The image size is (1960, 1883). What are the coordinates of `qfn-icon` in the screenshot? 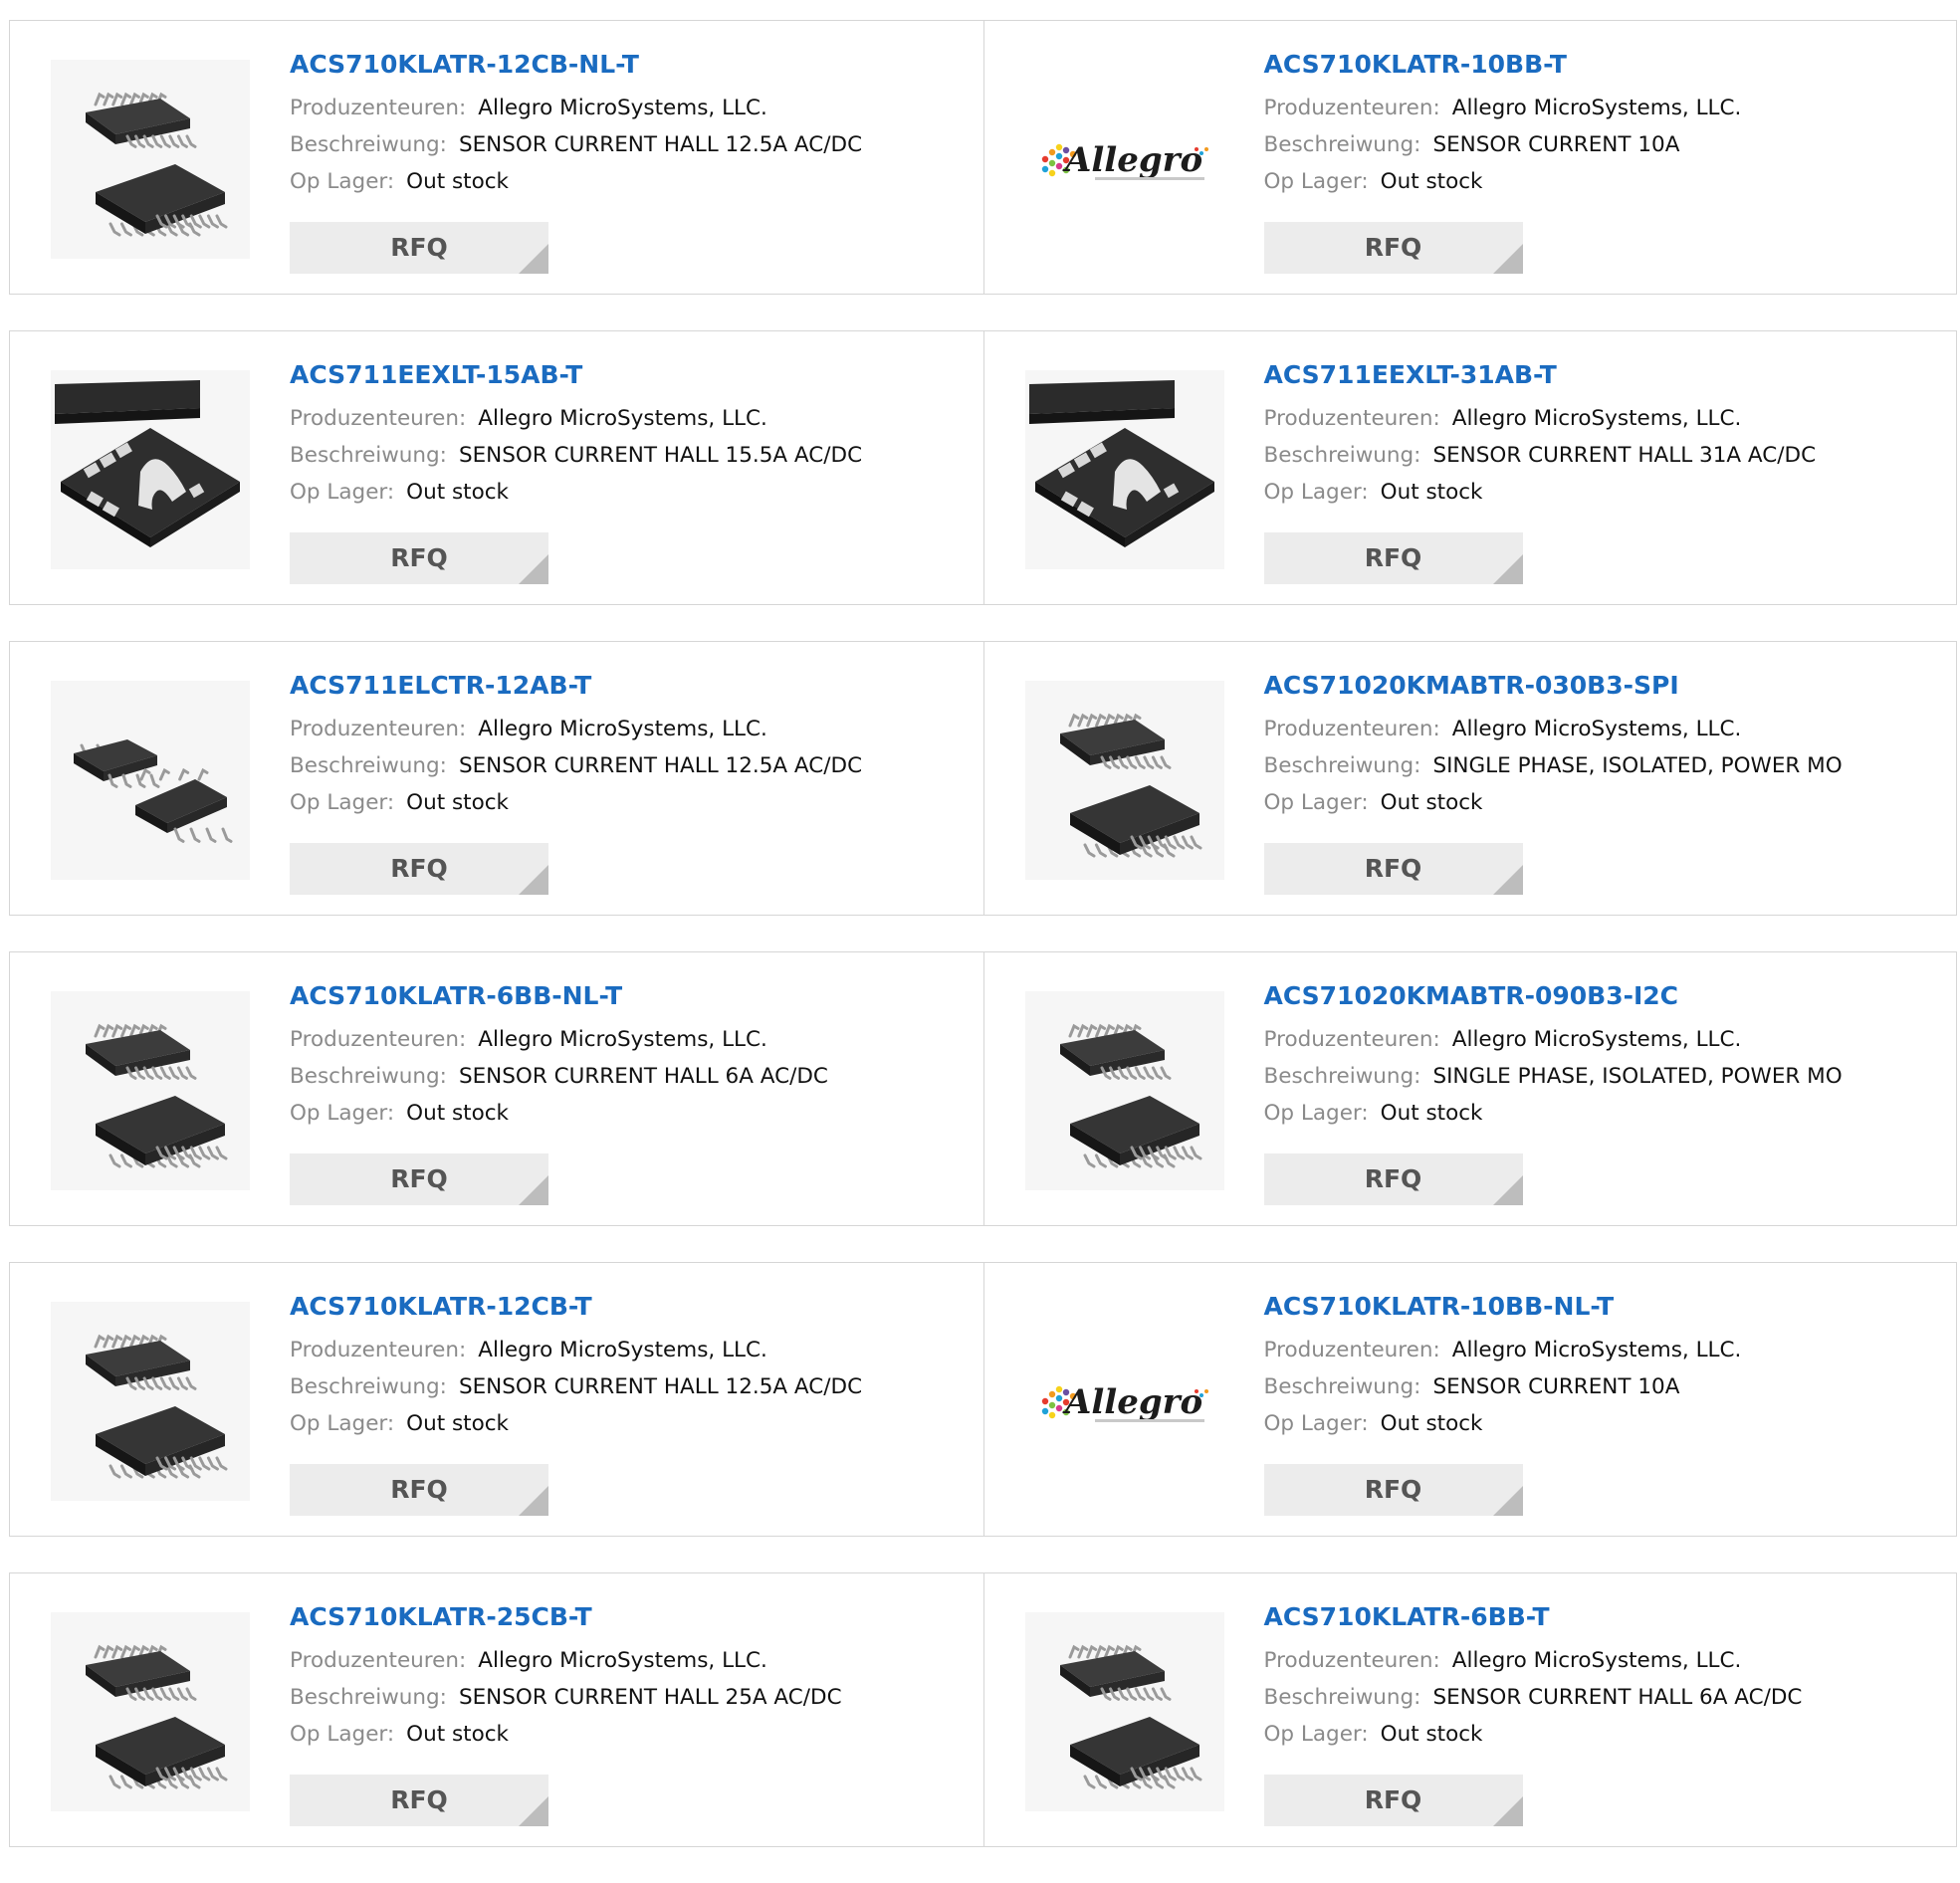 It's located at (150, 469).